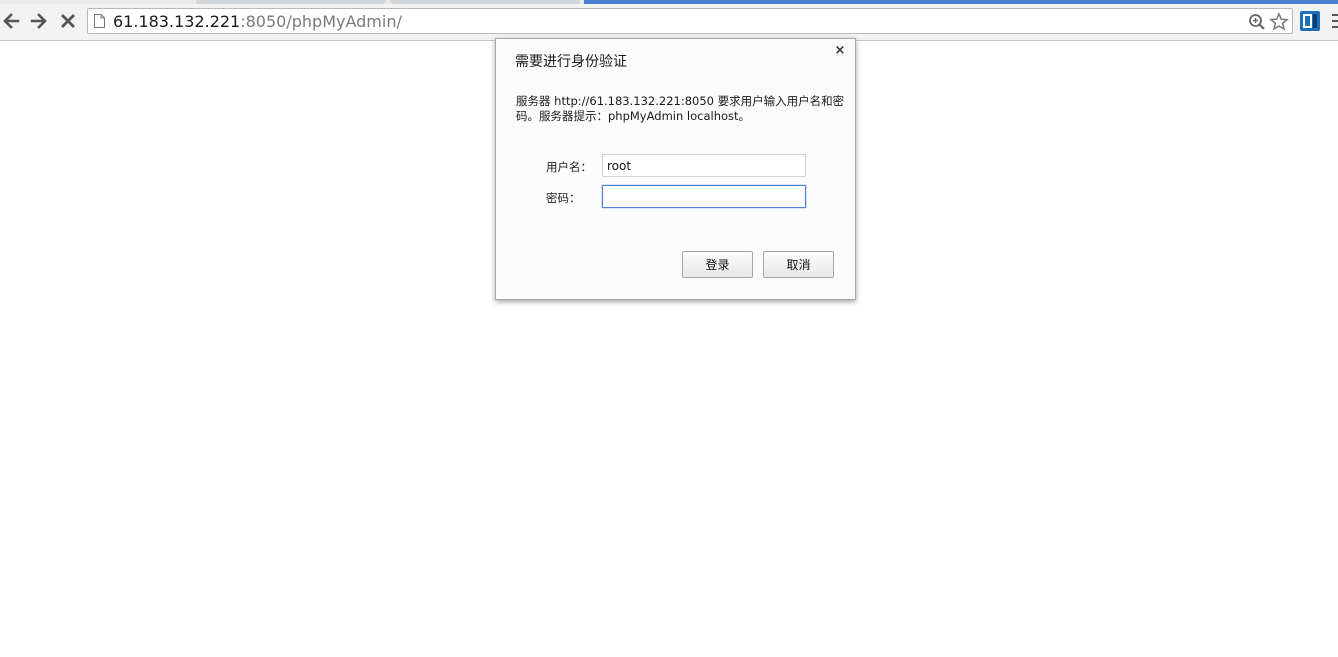 This screenshot has height=657, width=1338. I want to click on forward-button, so click(39, 21).